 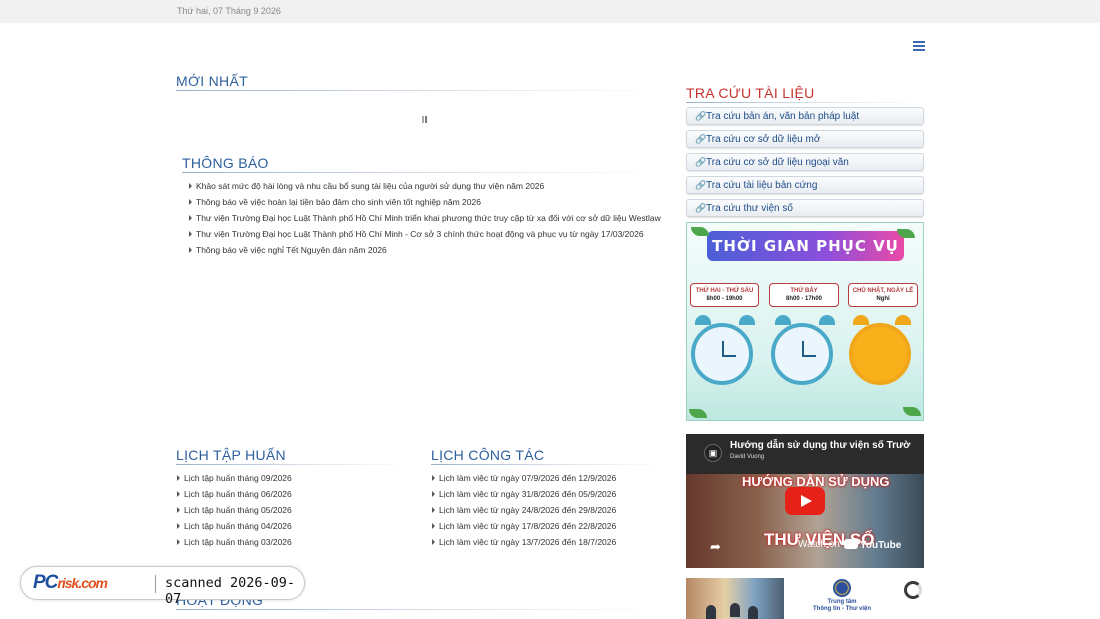 I want to click on tra-cuu-link-ban-cung: 🔗Tra cứu tài liệu bản cứng, so click(x=805, y=185).